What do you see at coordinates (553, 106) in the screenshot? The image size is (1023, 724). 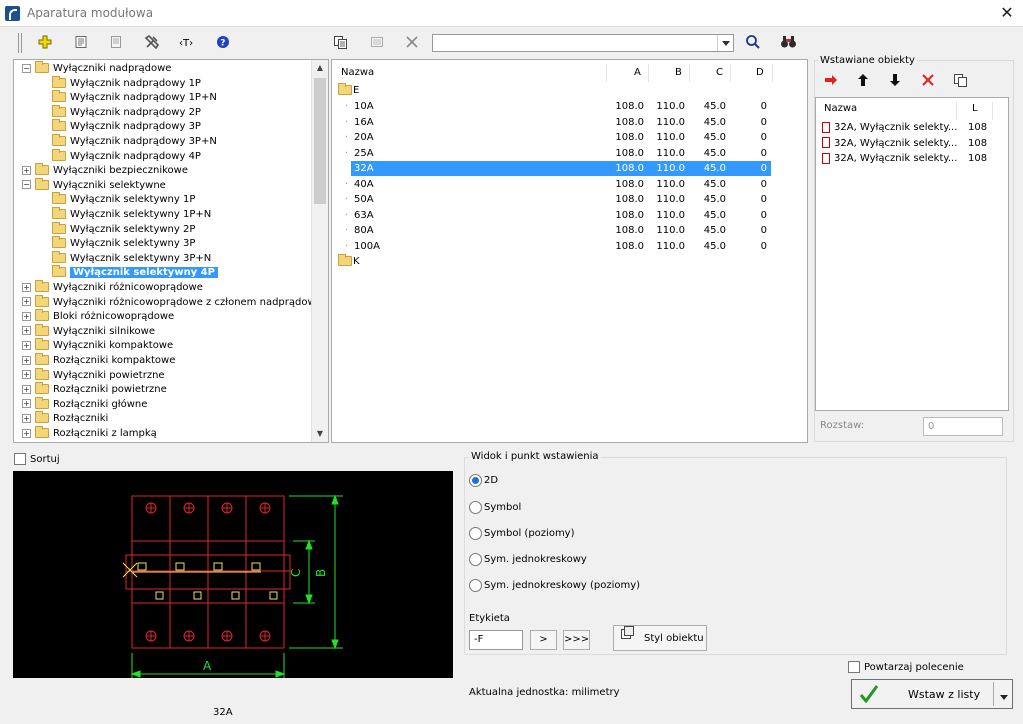 I see `table-row: 10A 108.0 110.0 45.0 0 ·` at bounding box center [553, 106].